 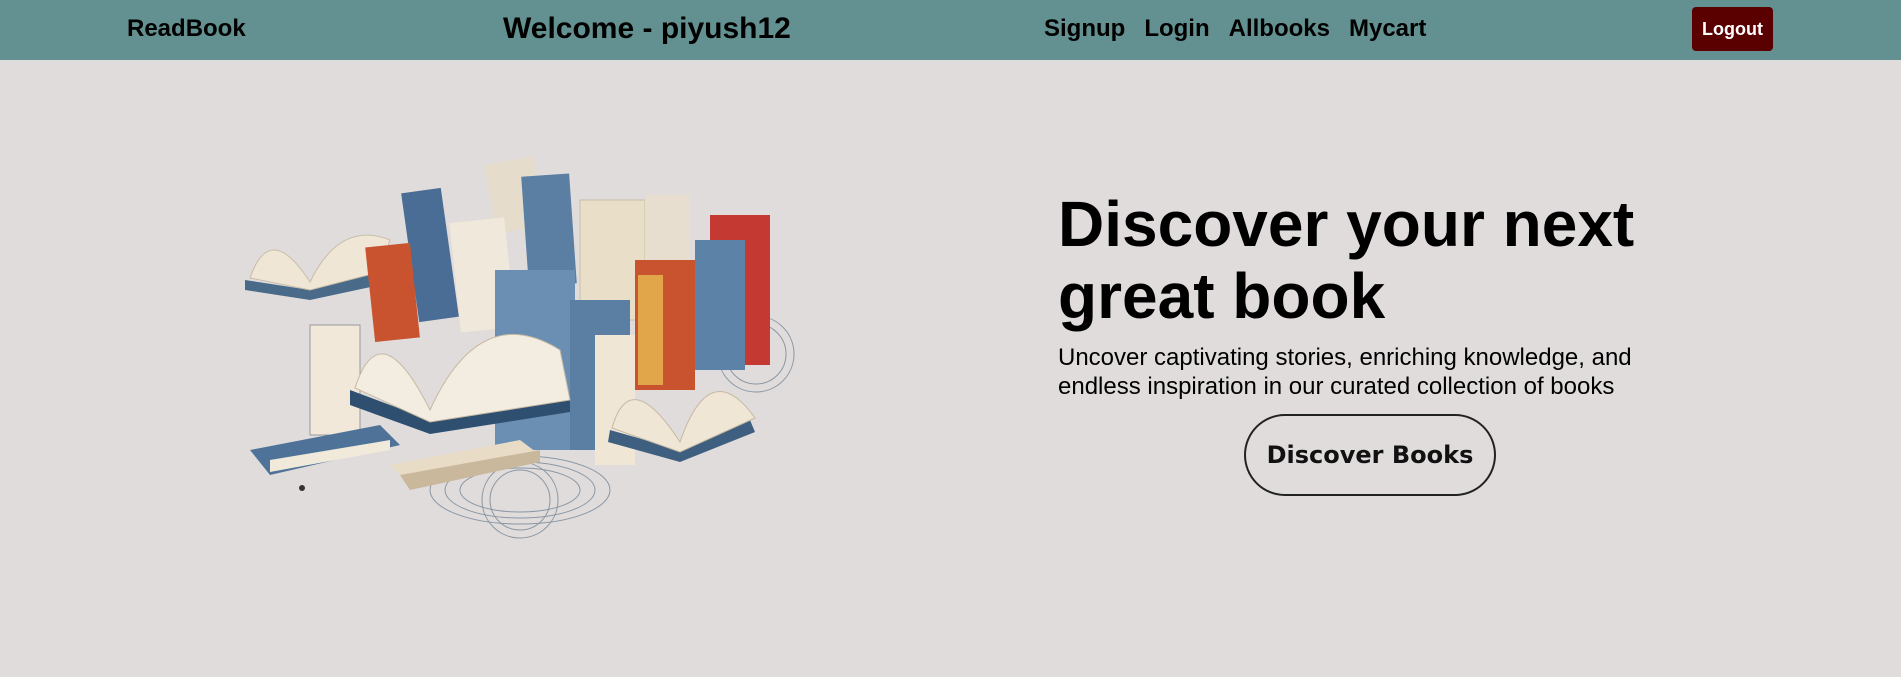 What do you see at coordinates (186, 29) in the screenshot?
I see `brand-link: ReadBook` at bounding box center [186, 29].